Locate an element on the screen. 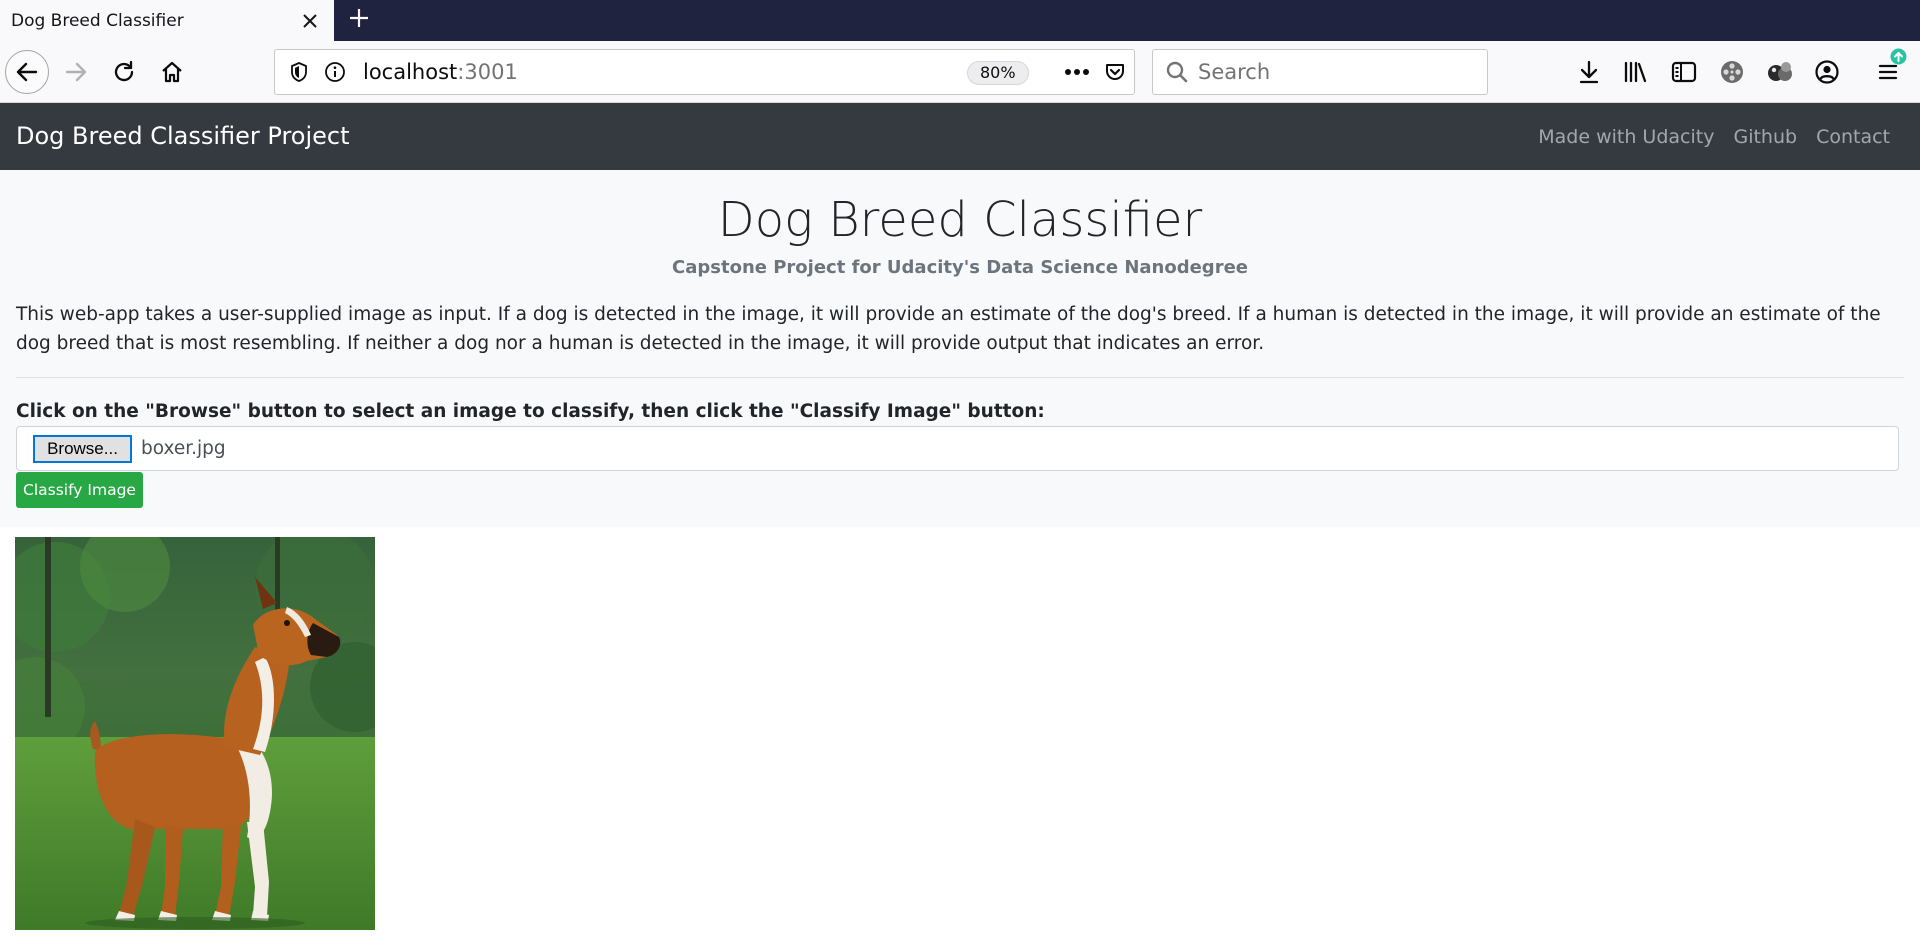 Image resolution: width=1920 pixels, height=950 pixels. reload-icon is located at coordinates (124, 71).